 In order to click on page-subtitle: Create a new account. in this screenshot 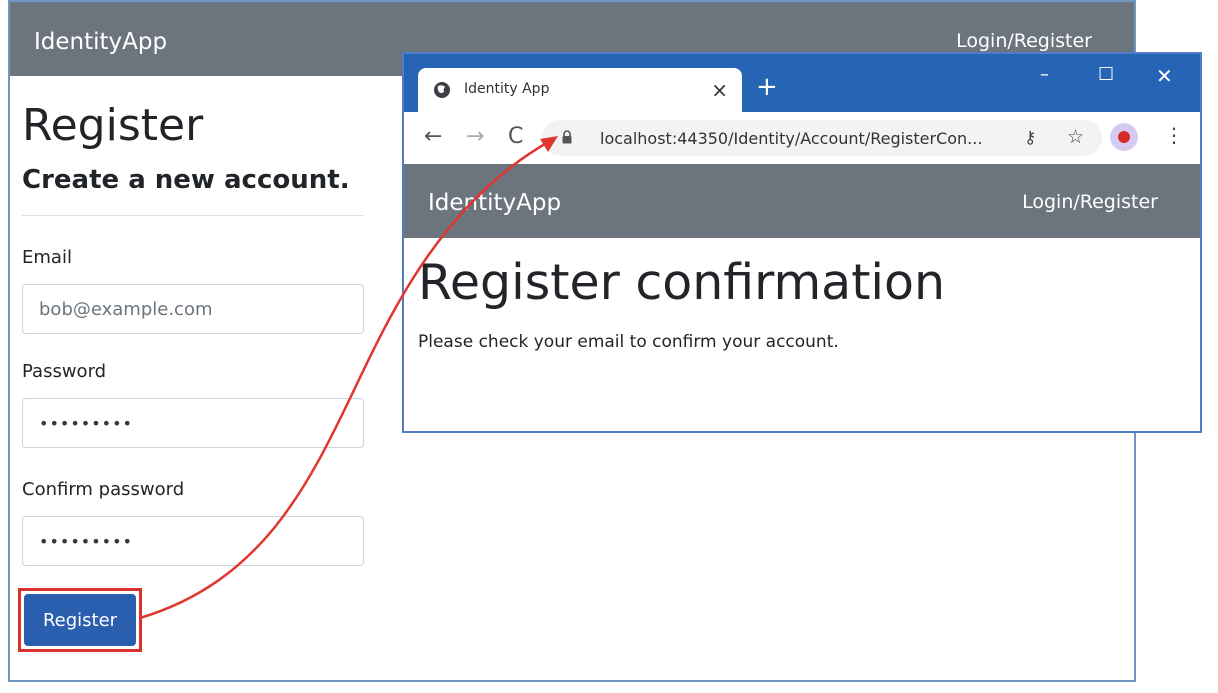, I will do `click(186, 180)`.